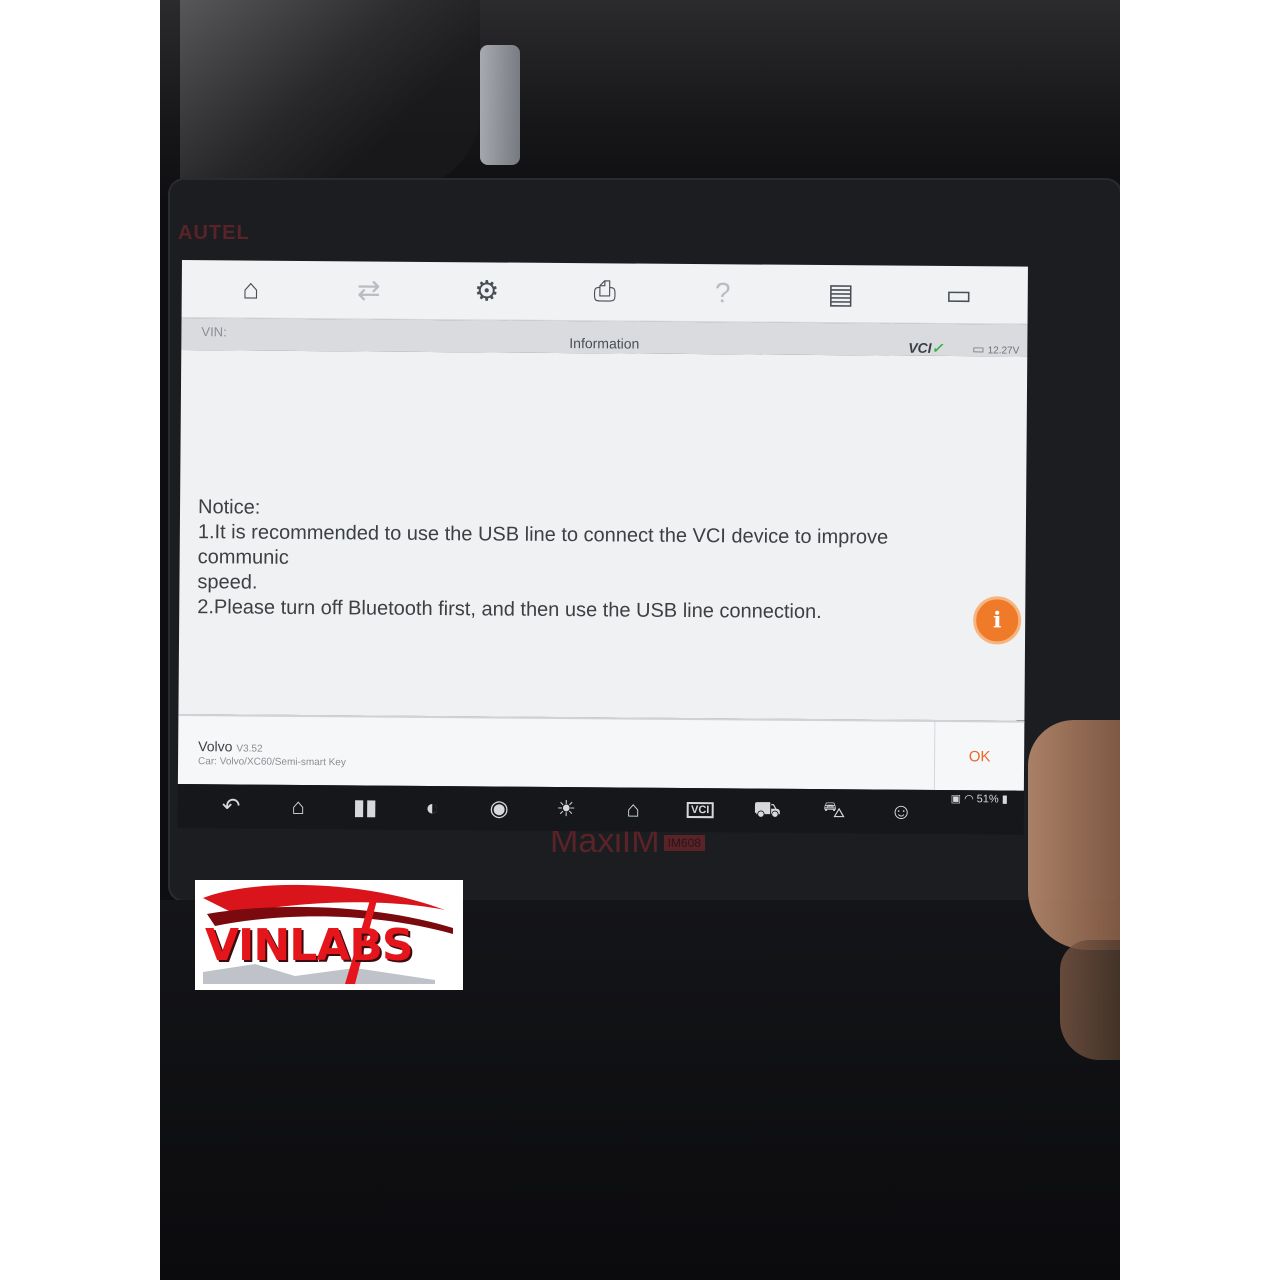 Image resolution: width=1280 pixels, height=1280 pixels. Describe the element at coordinates (1090, 1000) in the screenshot. I see `finger-lower` at that location.